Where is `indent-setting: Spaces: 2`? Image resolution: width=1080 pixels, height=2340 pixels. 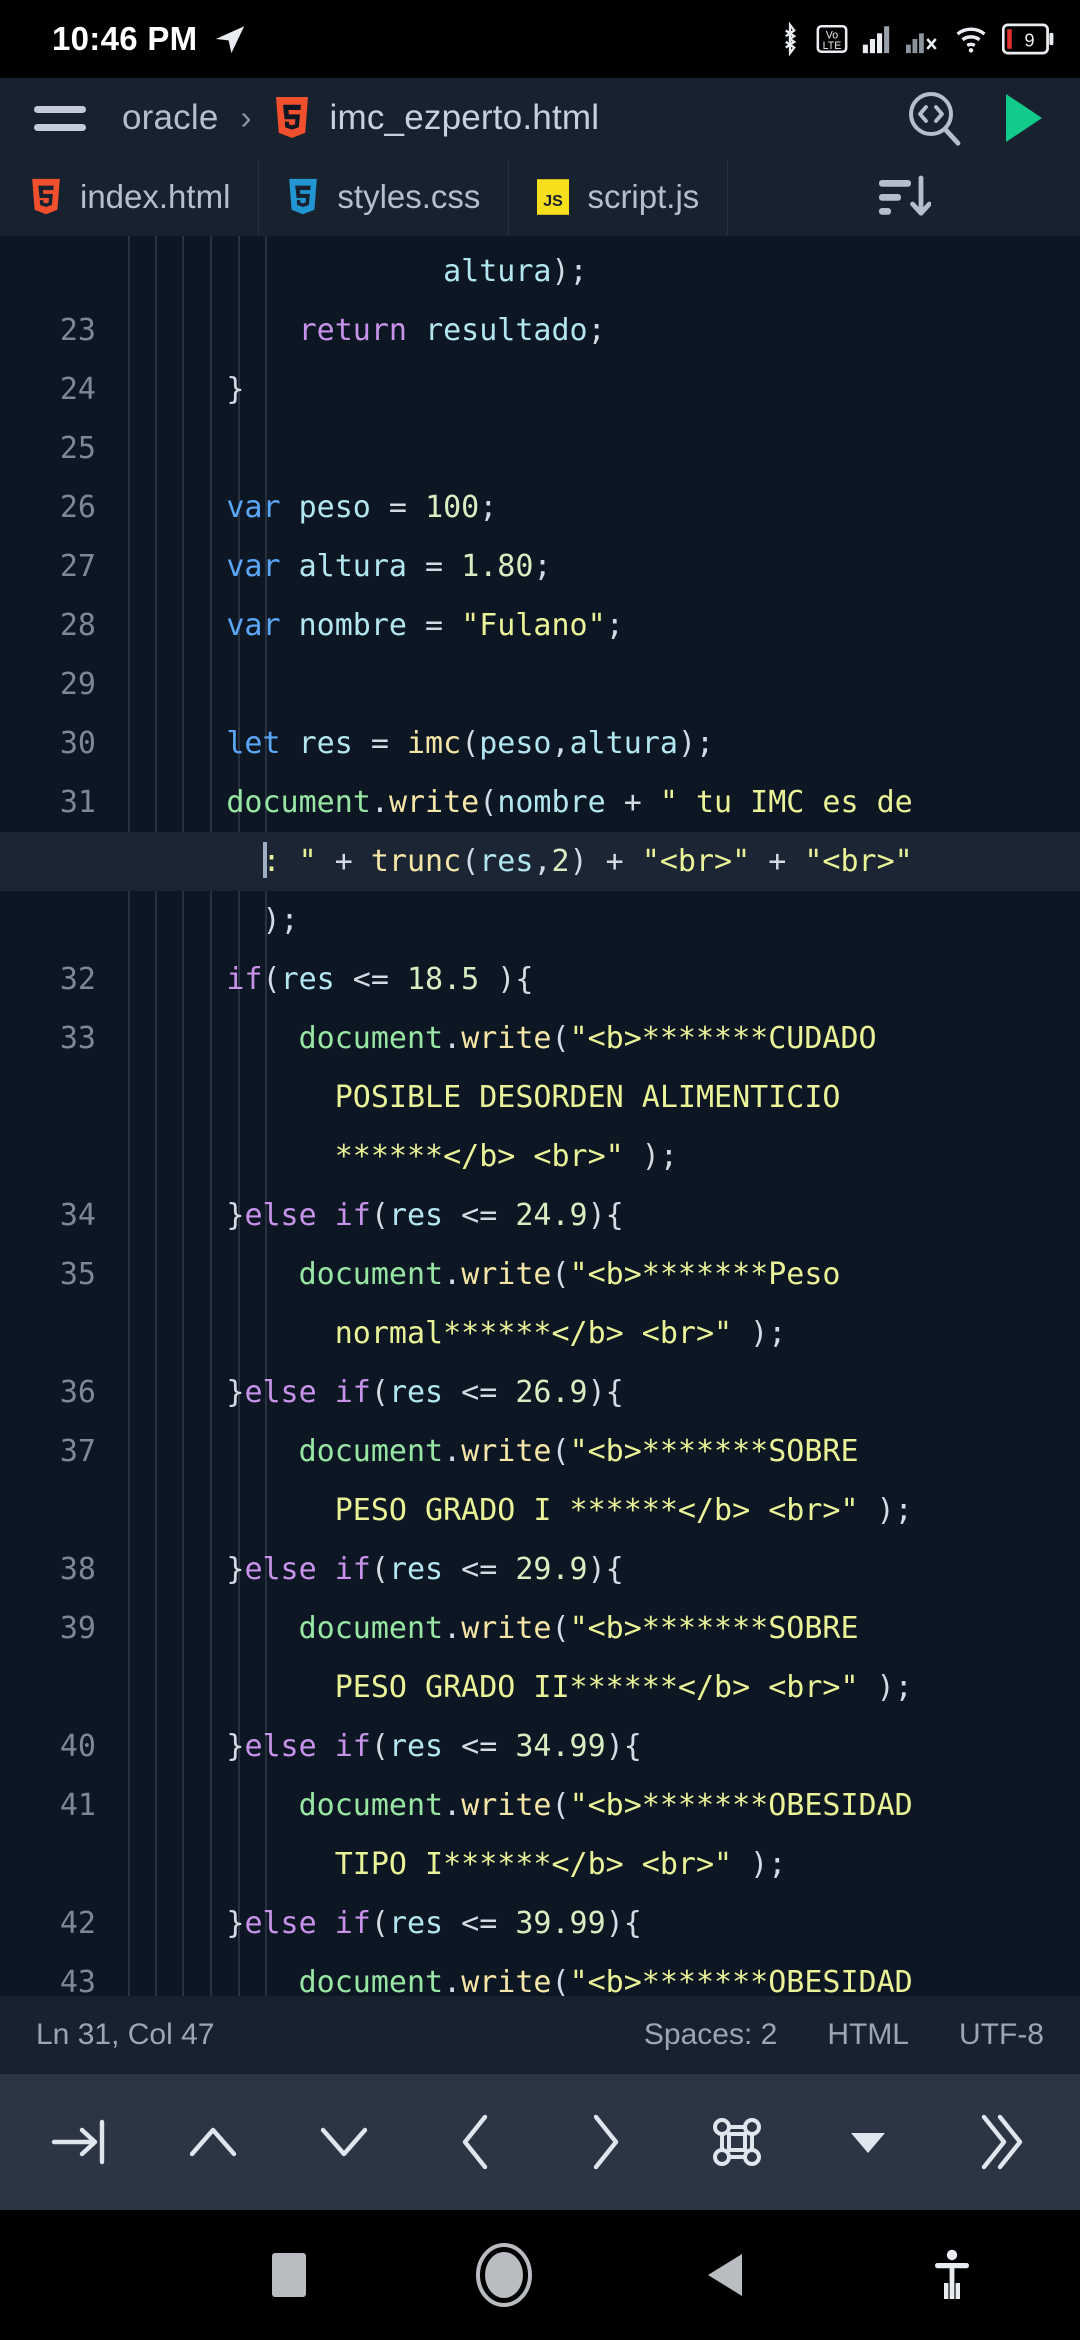 indent-setting: Spaces: 2 is located at coordinates (710, 2035).